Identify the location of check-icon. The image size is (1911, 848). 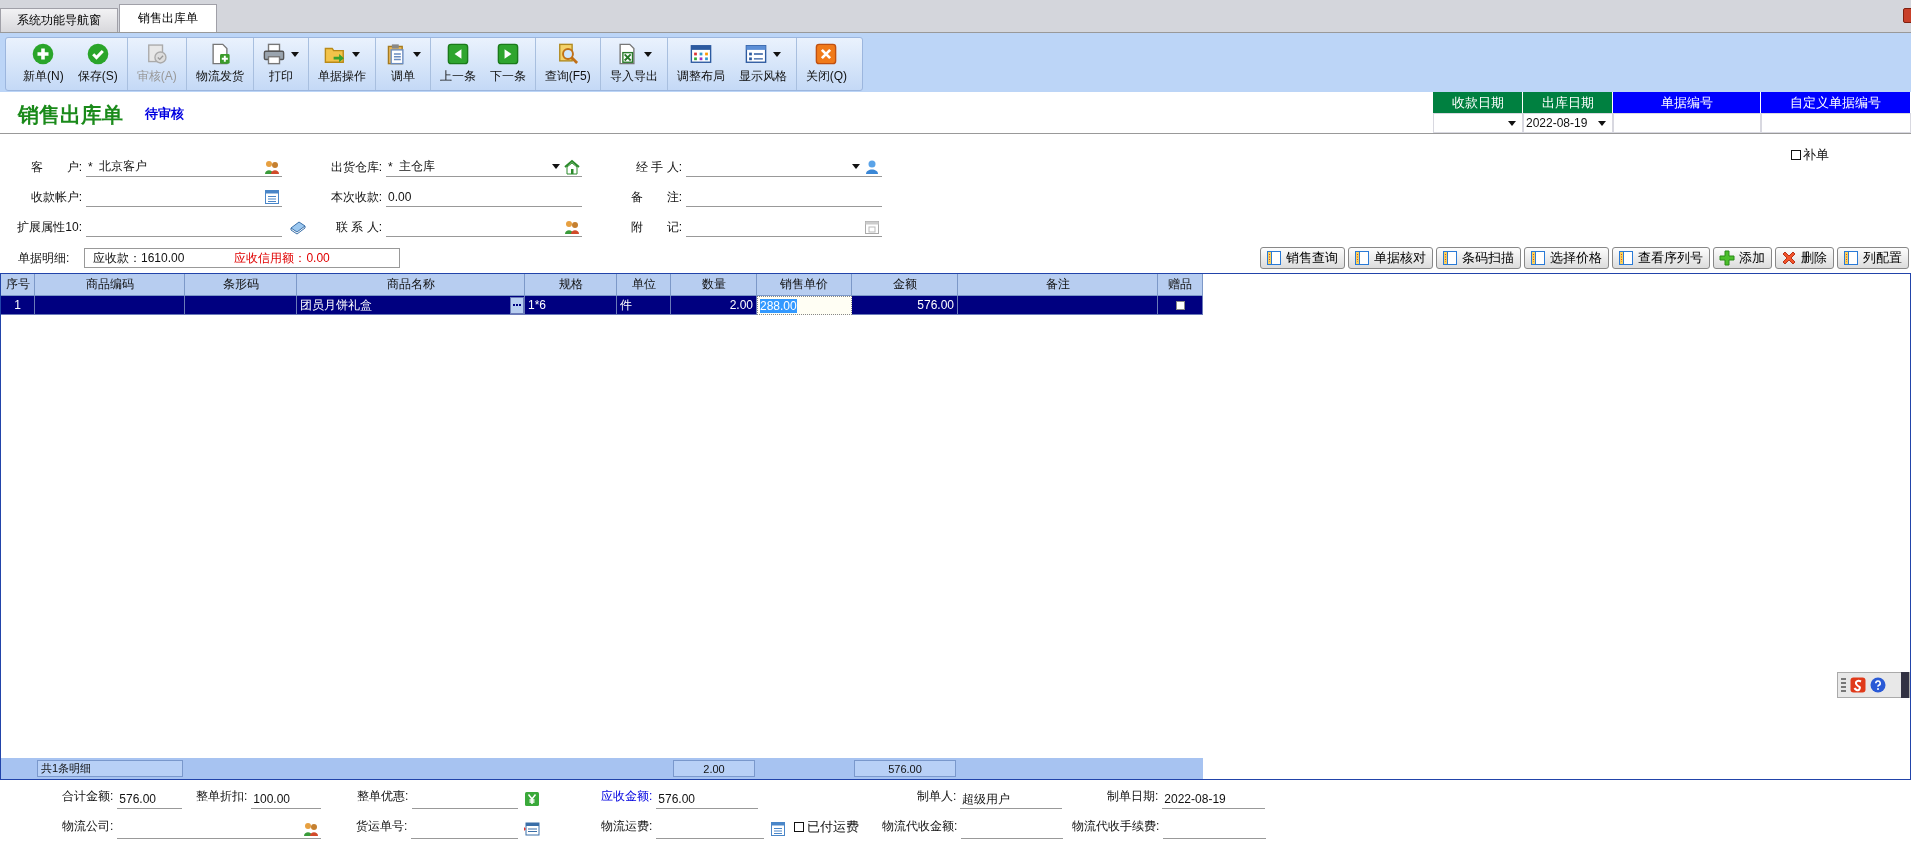
(97, 54).